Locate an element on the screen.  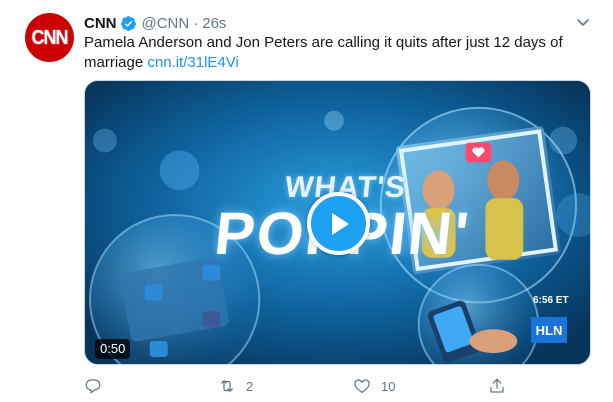
share-icon is located at coordinates (497, 385).